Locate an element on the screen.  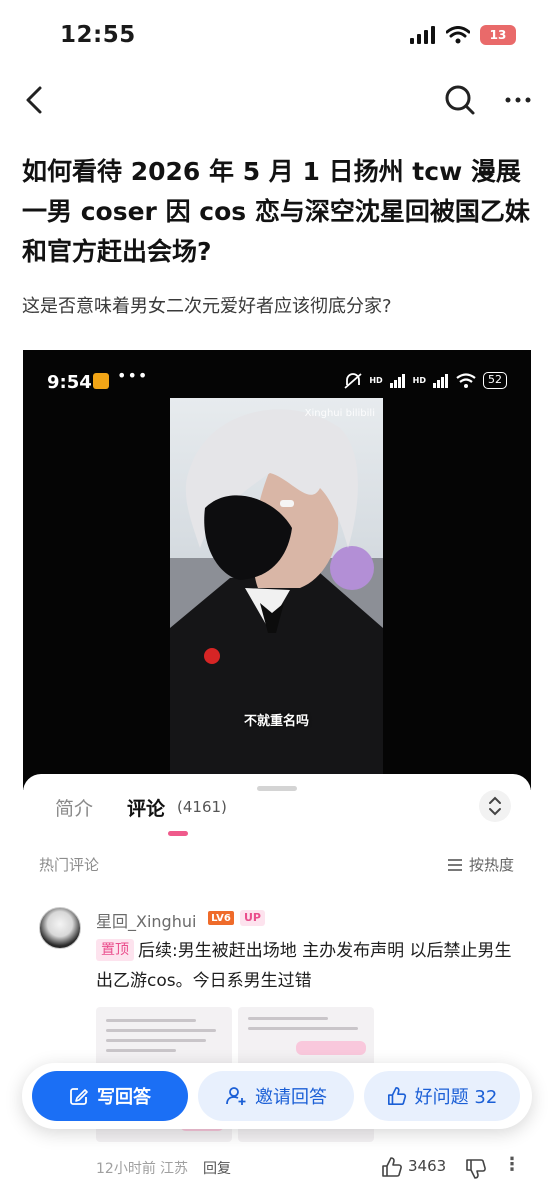
good-question-label: 好问题 32 is located at coordinates (456, 1097).